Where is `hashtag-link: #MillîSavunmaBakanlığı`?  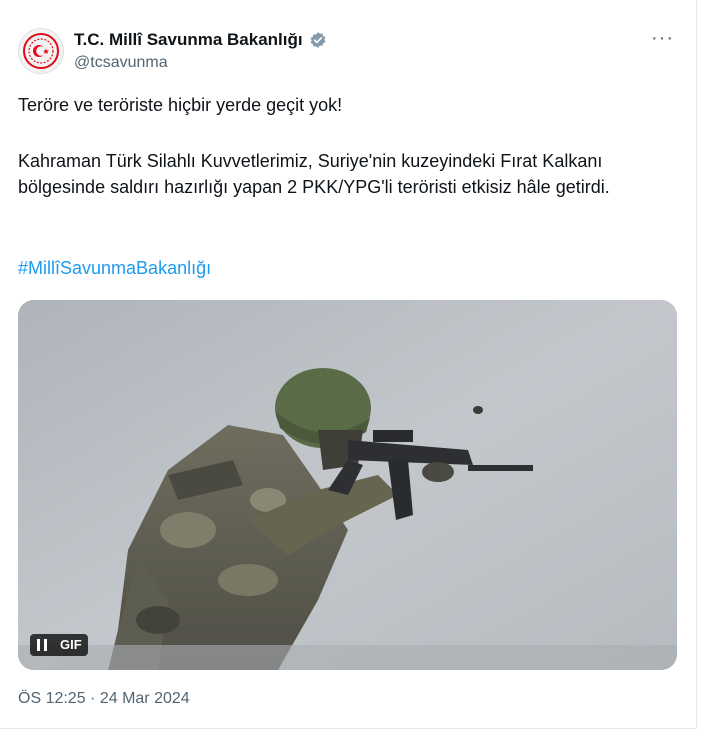 hashtag-link: #MillîSavunmaBakanlığı is located at coordinates (114, 268).